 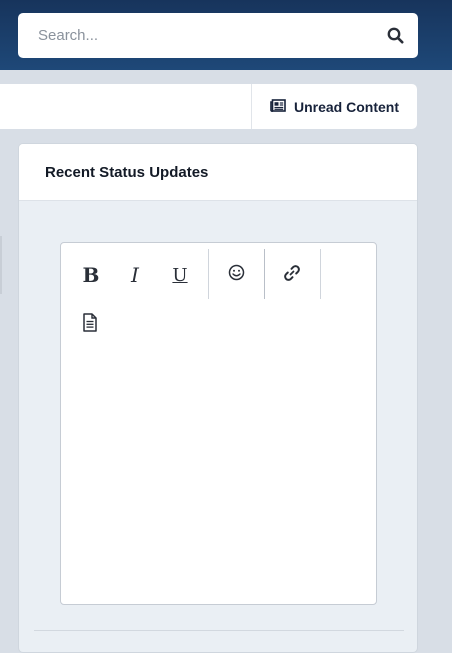 I want to click on nav-bar: Unread Content, so click(x=208, y=106).